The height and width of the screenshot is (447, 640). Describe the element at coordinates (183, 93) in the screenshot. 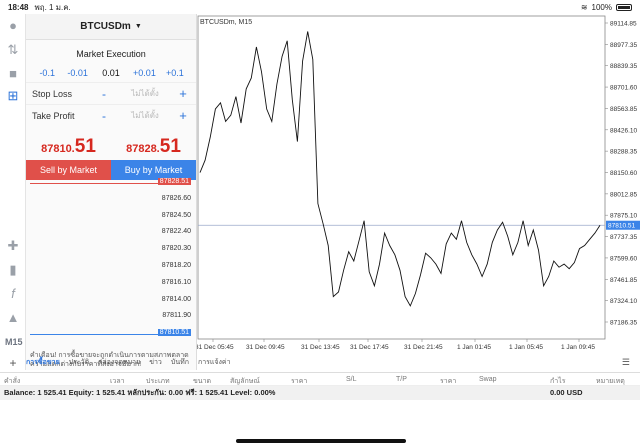

I see `stop-loss-plus-button: +` at that location.